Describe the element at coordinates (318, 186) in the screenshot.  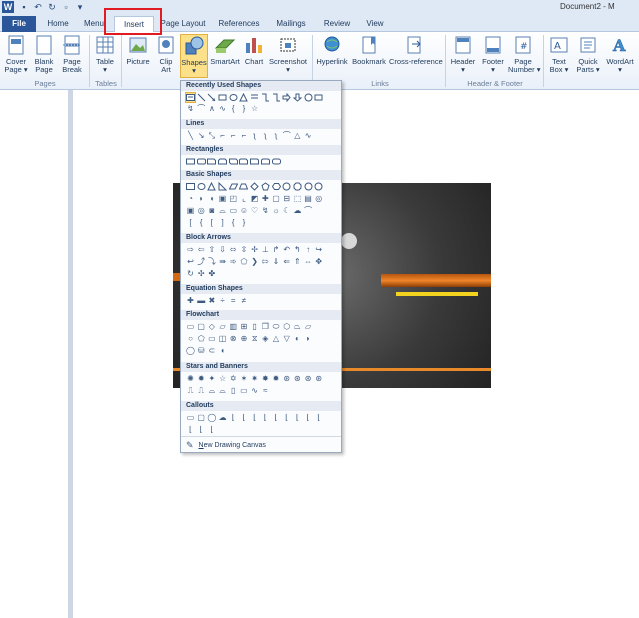
I see `dodecagon-icon` at that location.